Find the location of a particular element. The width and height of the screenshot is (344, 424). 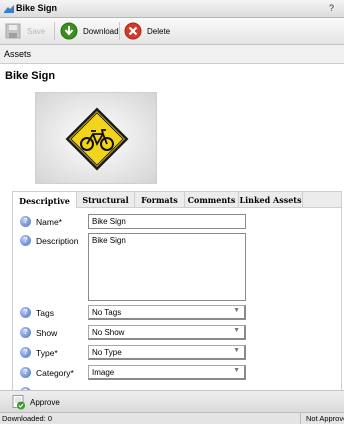

save-button: Save is located at coordinates (24, 31).